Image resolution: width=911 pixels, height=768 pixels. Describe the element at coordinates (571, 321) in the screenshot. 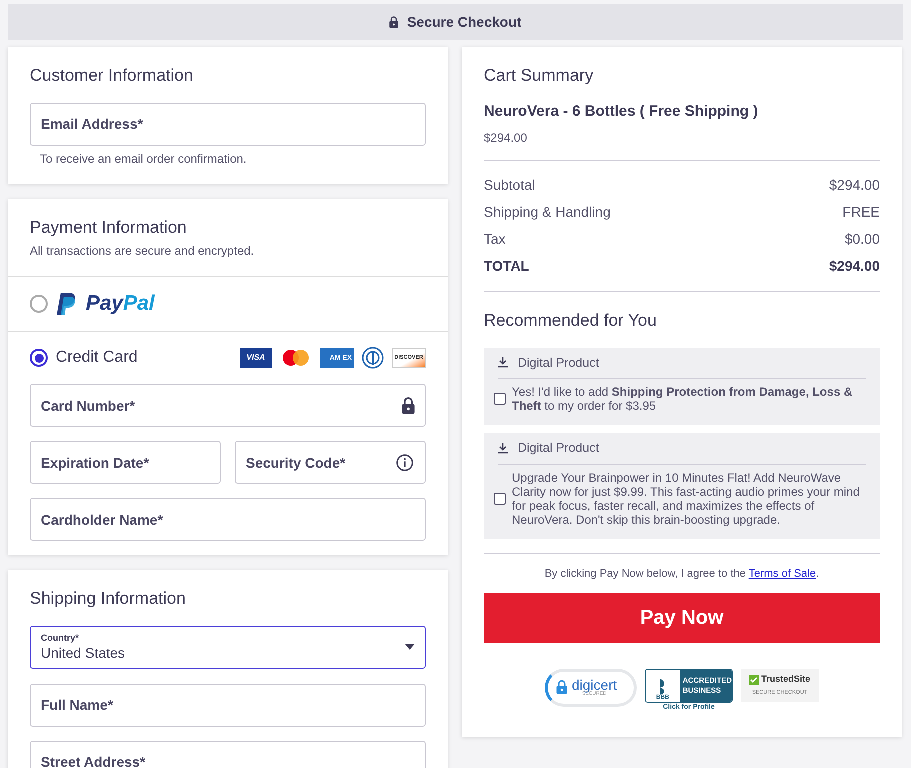

I see `section-title: Recommended for You` at that location.